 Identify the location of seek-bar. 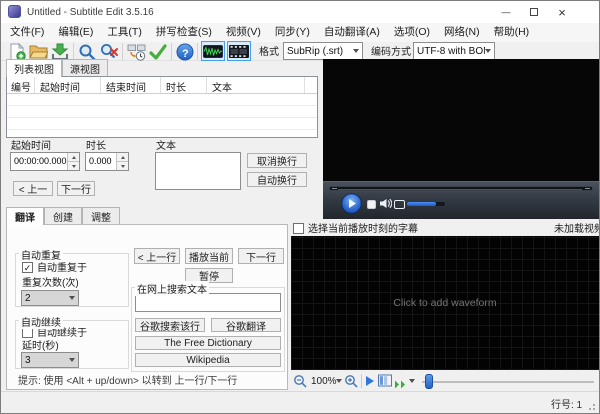
(461, 188).